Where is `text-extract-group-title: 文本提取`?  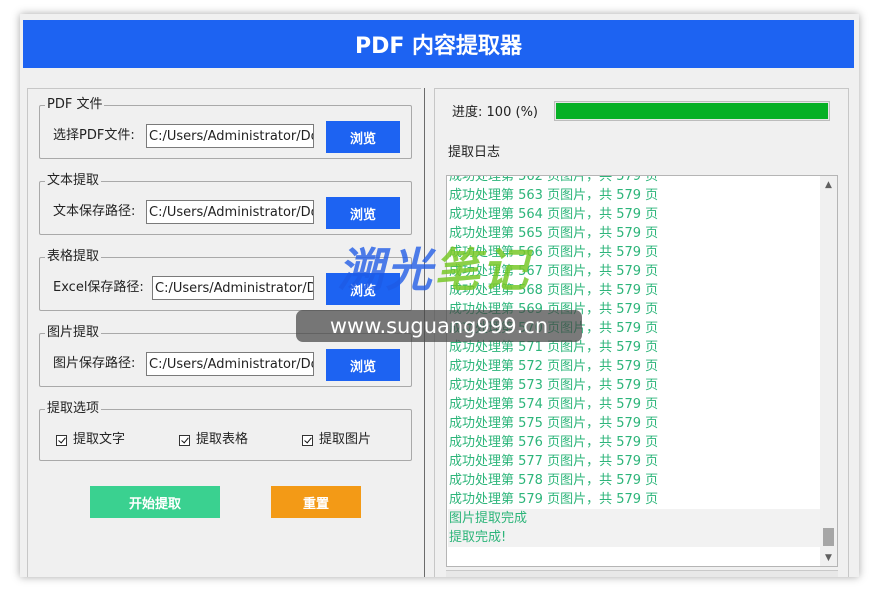
text-extract-group-title: 文本提取 is located at coordinates (73, 181).